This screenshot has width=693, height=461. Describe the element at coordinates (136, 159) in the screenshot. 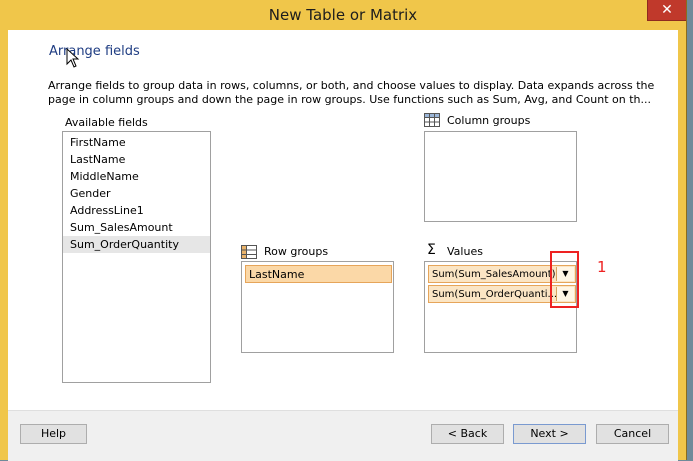

I see `field-item: LastName` at that location.